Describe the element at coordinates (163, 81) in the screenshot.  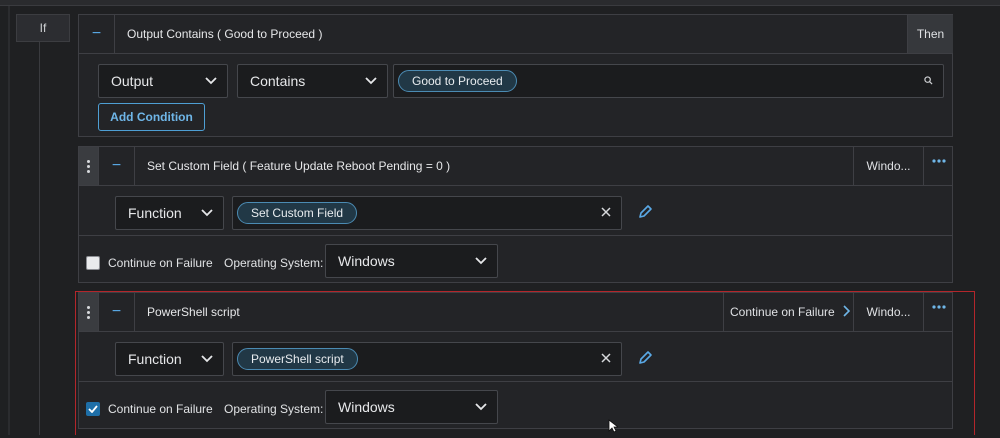
I see `condition-field-select: Output` at that location.